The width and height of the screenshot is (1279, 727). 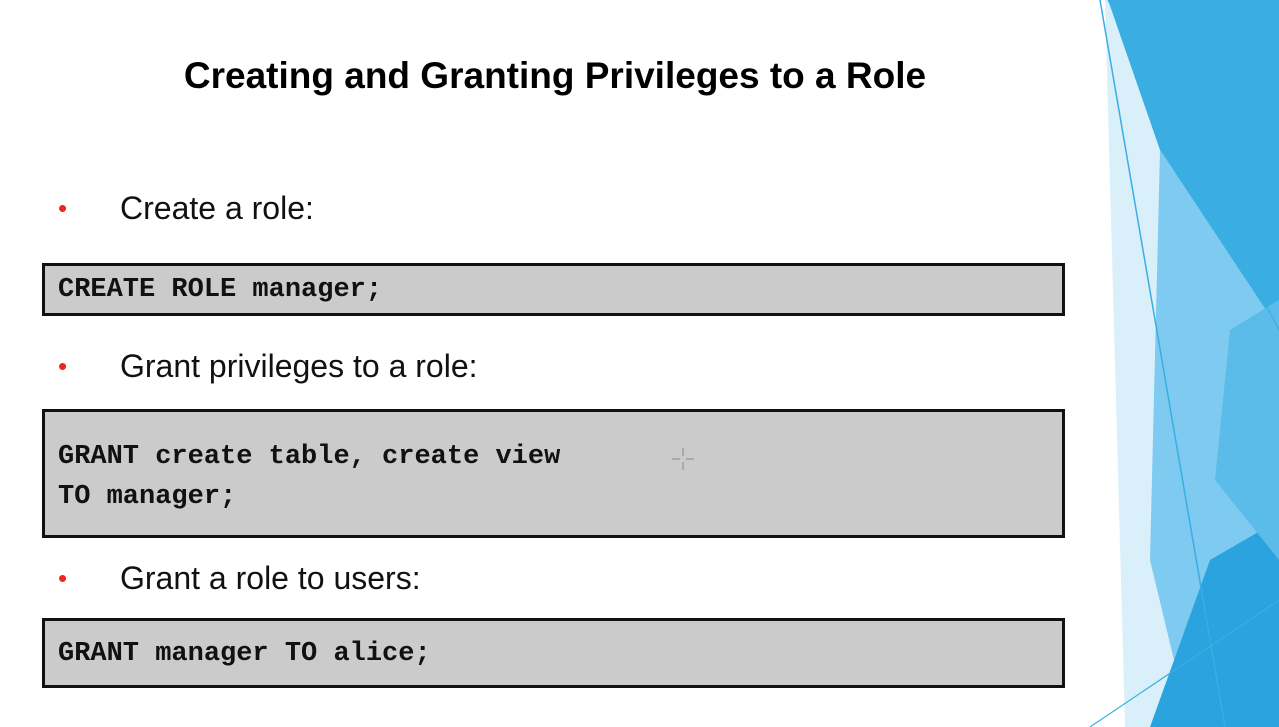 I want to click on decor-mid-light-blue, so click(x=1214, y=438).